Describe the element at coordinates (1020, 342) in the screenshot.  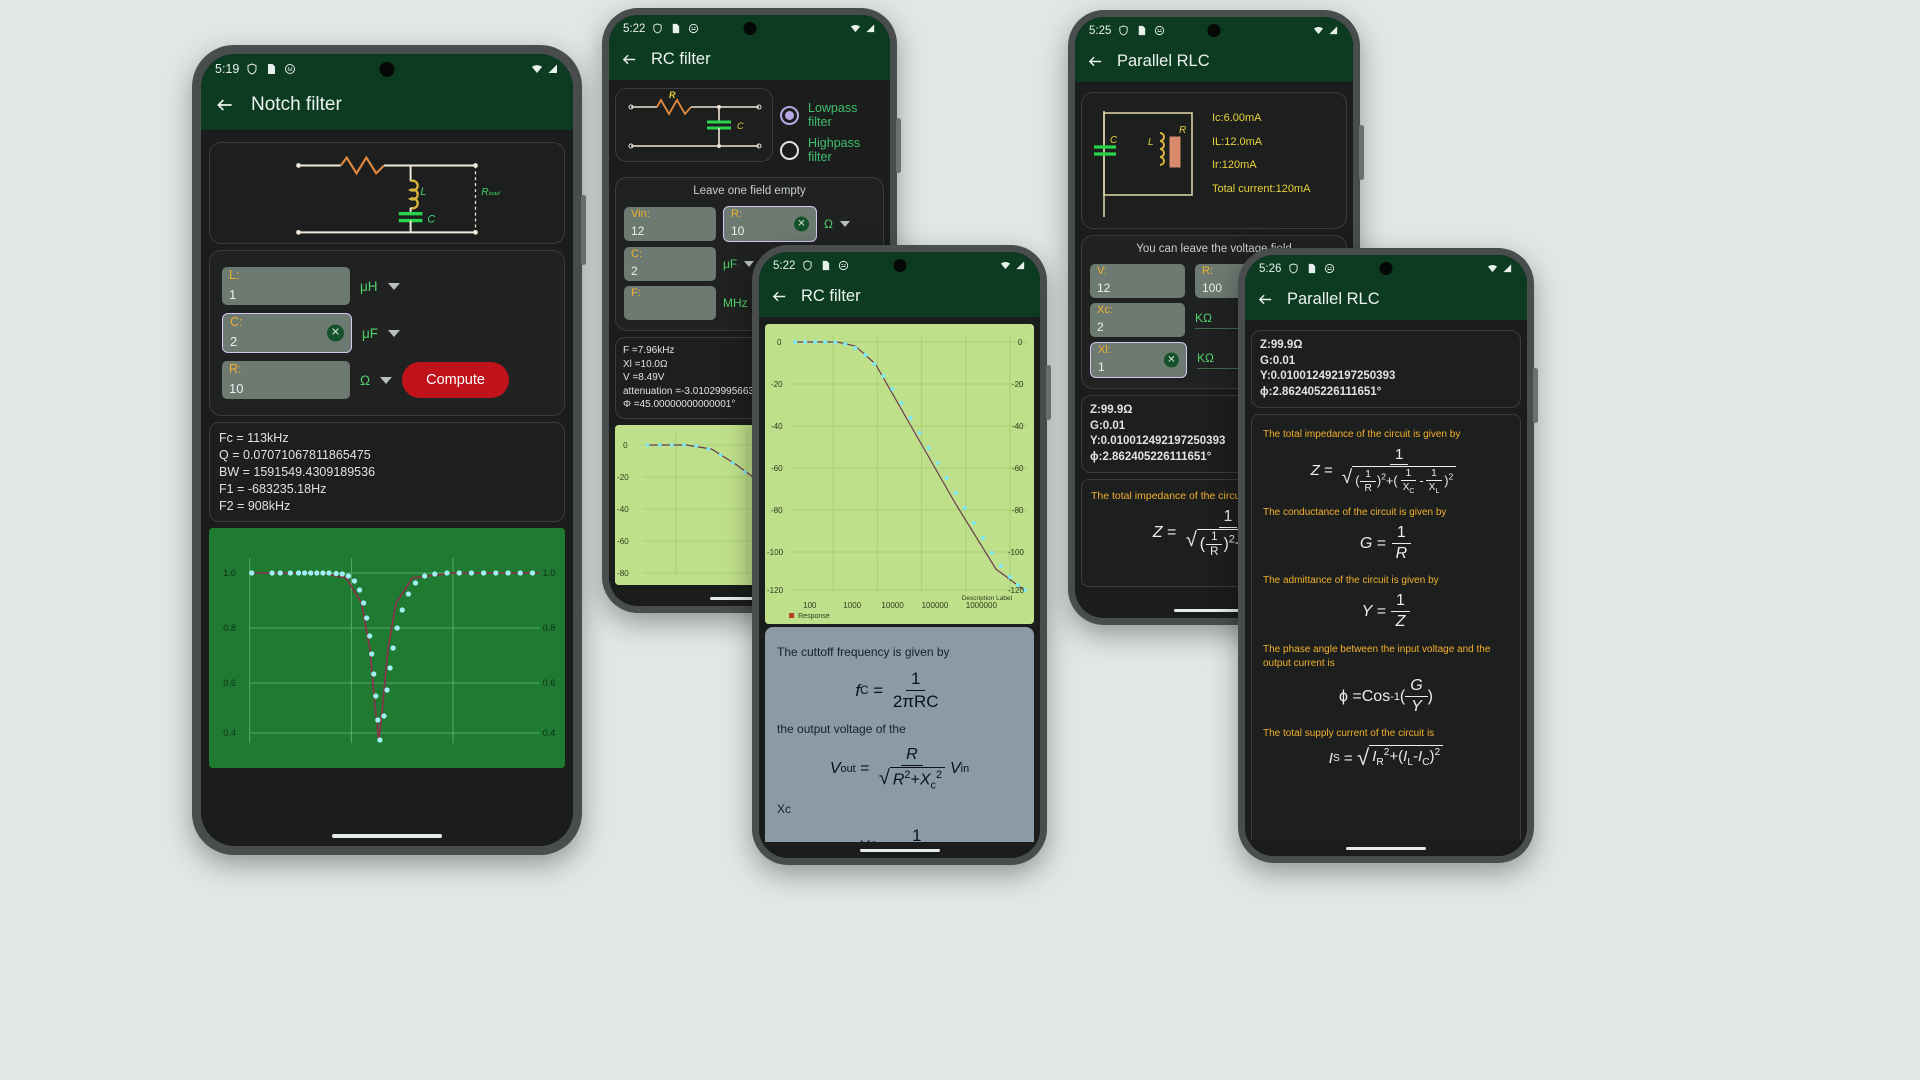
I see `svg-text: 0` at that location.